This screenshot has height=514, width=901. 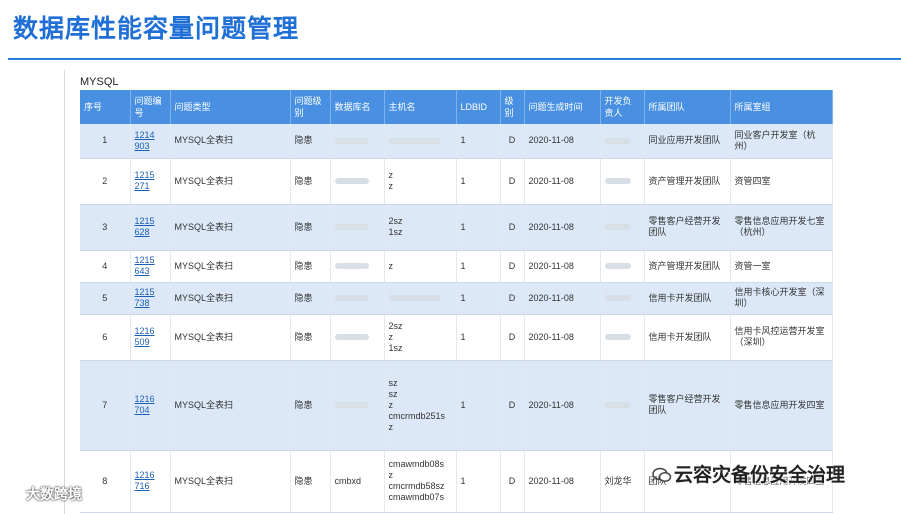 I want to click on issue-id-part: 716, so click(x=142, y=486).